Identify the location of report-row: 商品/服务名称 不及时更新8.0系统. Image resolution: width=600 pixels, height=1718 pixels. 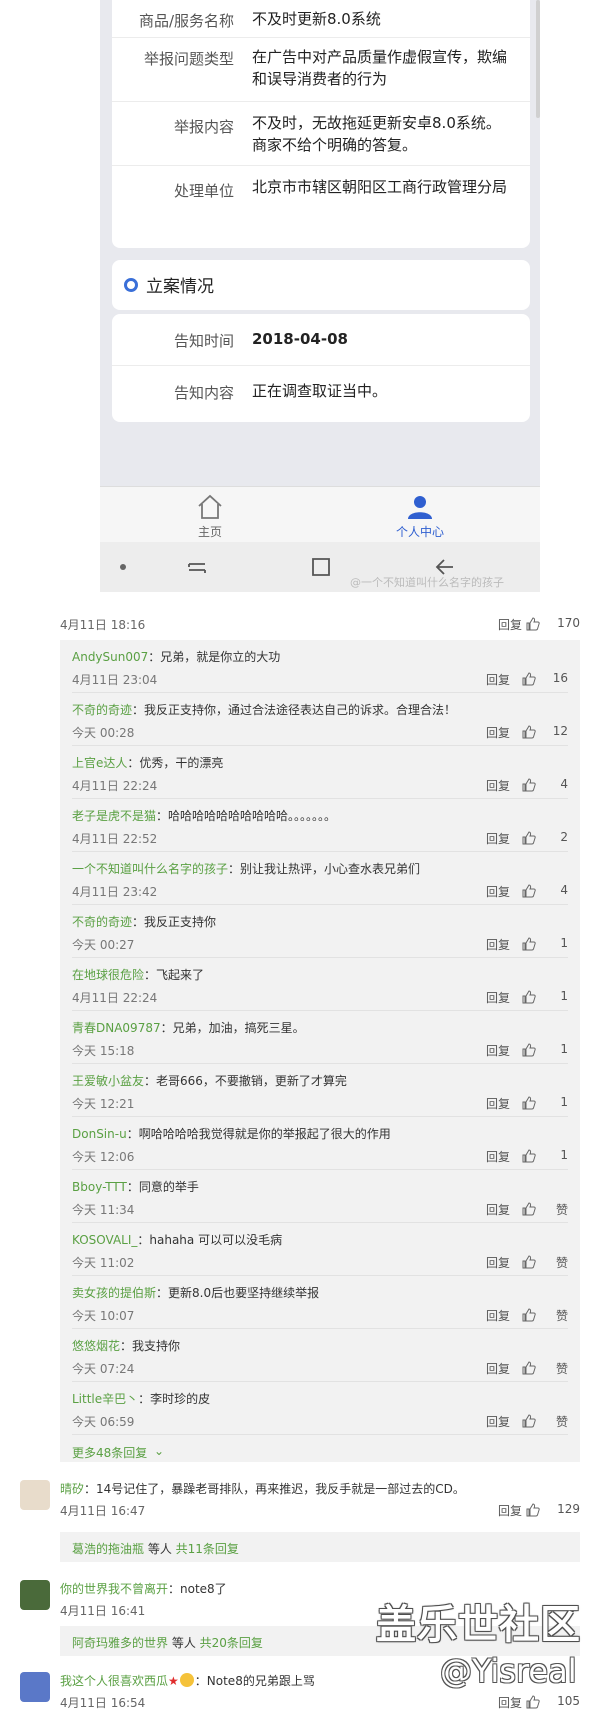
(321, 19).